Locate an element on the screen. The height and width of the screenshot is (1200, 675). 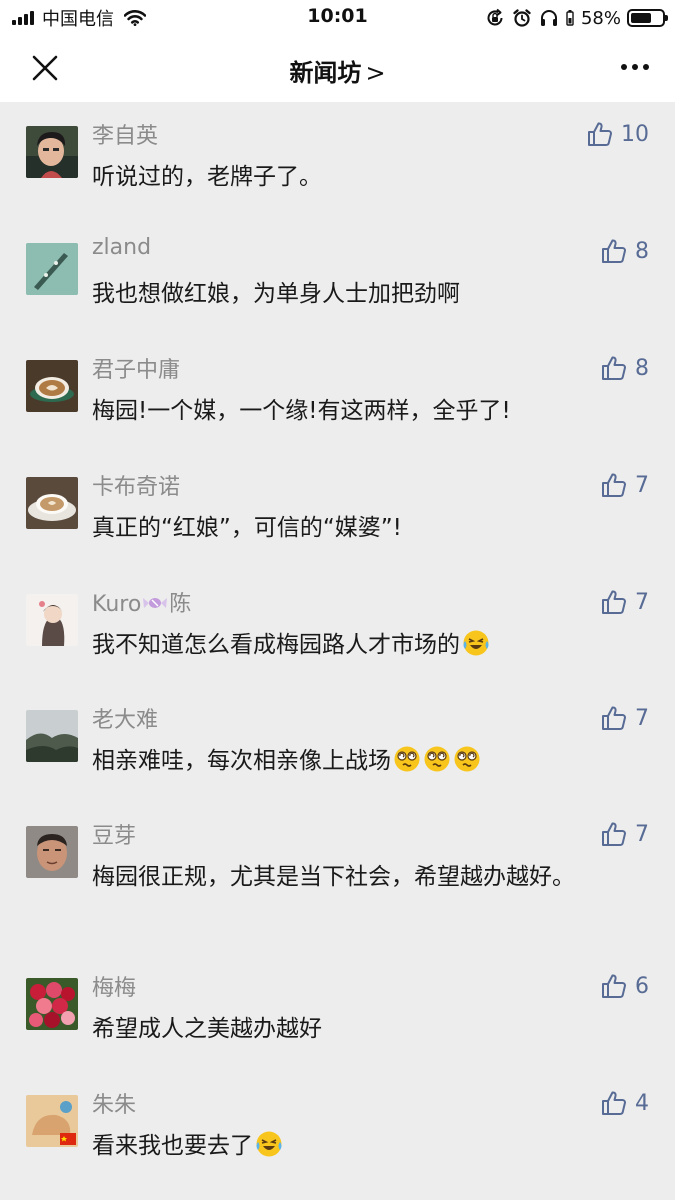
like-count: 4 is located at coordinates (642, 1103).